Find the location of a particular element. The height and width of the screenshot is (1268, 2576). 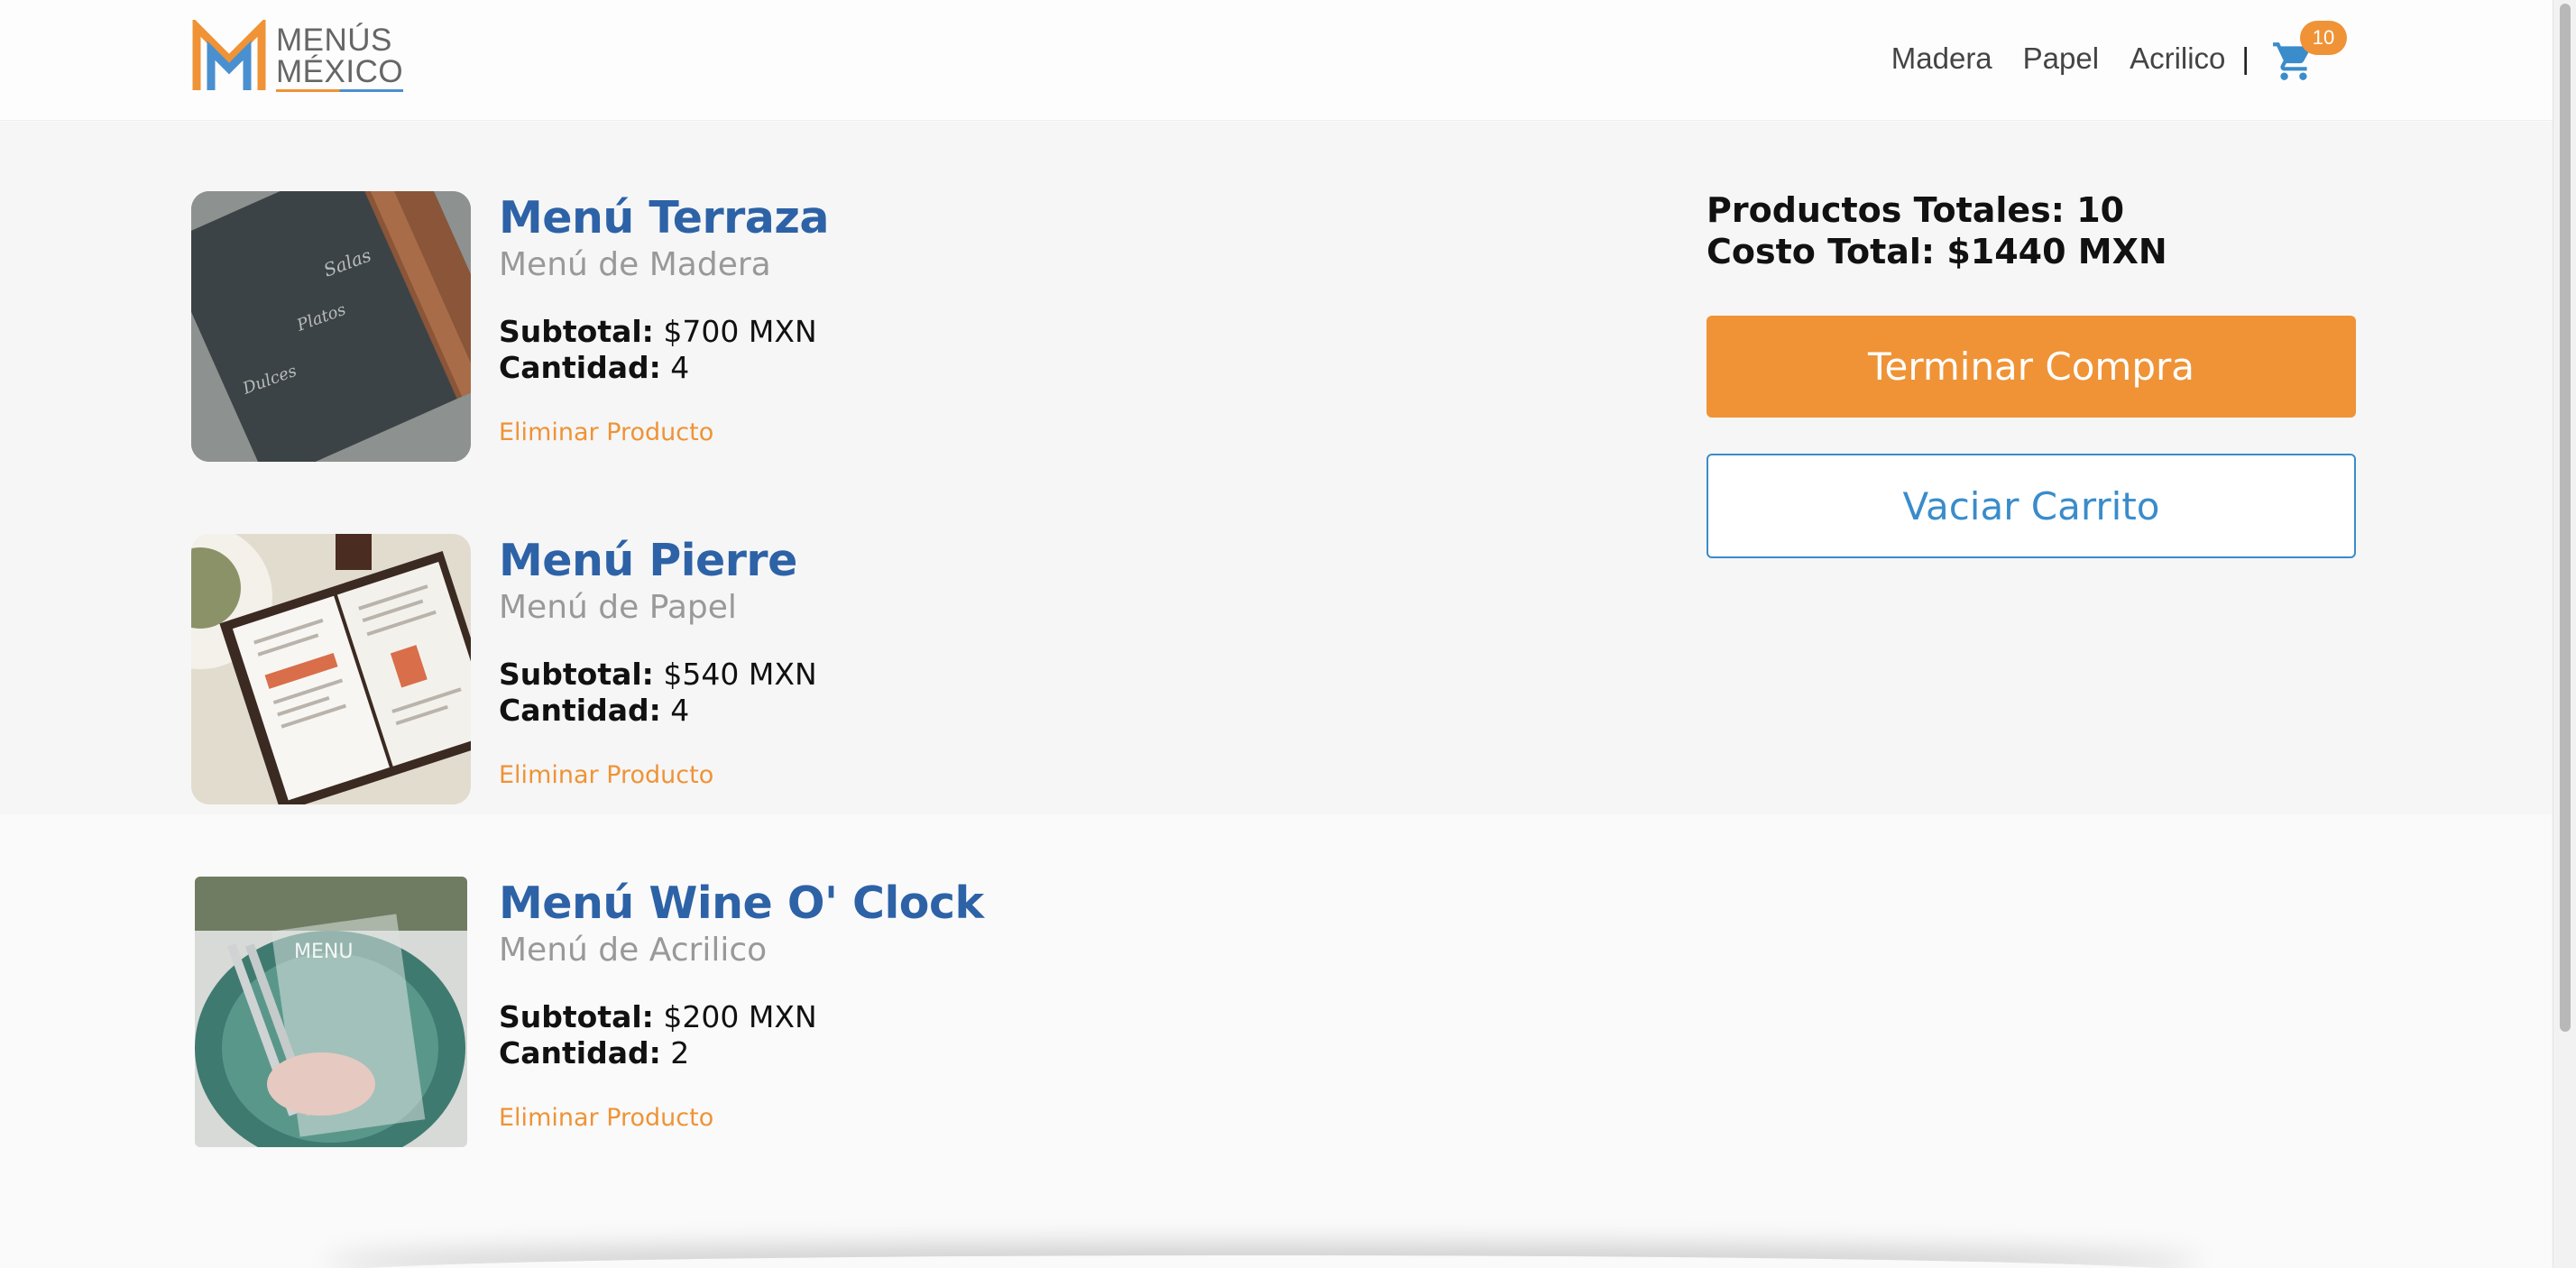

item-type: Menú de Madera is located at coordinates (635, 264).